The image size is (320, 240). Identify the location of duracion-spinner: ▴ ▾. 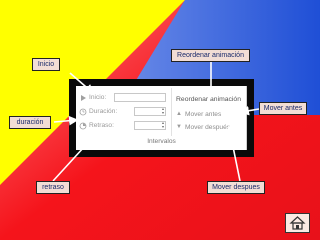
(163, 111).